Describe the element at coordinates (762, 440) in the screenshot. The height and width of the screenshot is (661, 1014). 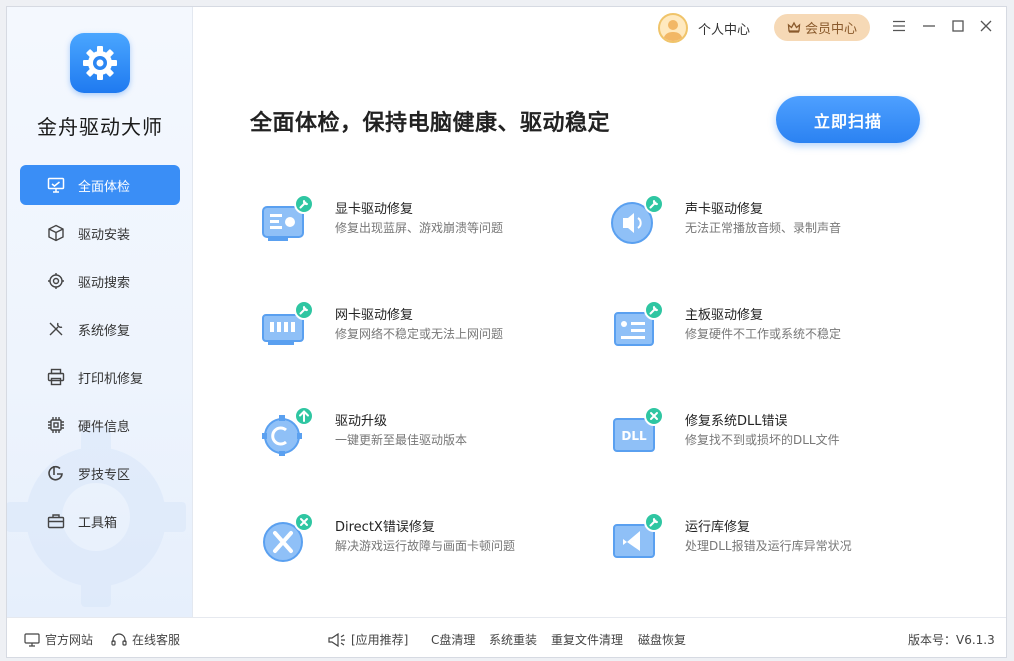
I see `feature-description: 修复找不到或损坏的DLL文件` at that location.